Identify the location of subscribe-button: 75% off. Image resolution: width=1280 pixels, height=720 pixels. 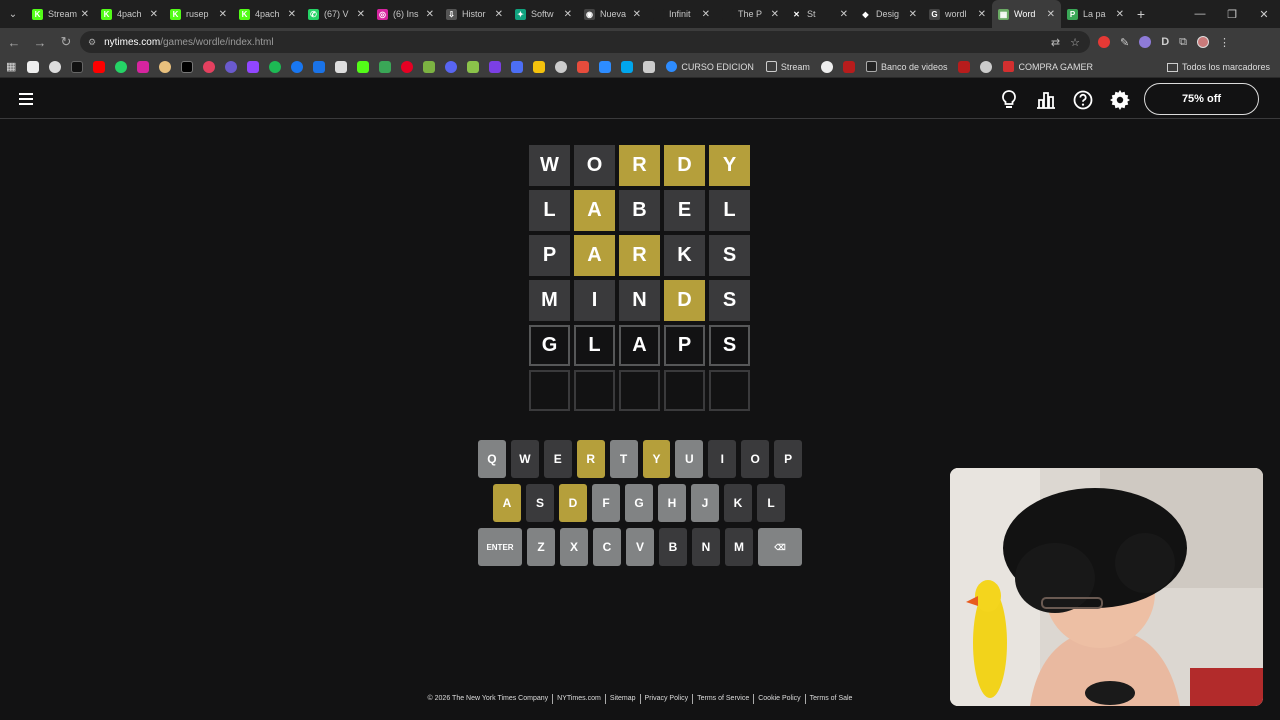
(1201, 99).